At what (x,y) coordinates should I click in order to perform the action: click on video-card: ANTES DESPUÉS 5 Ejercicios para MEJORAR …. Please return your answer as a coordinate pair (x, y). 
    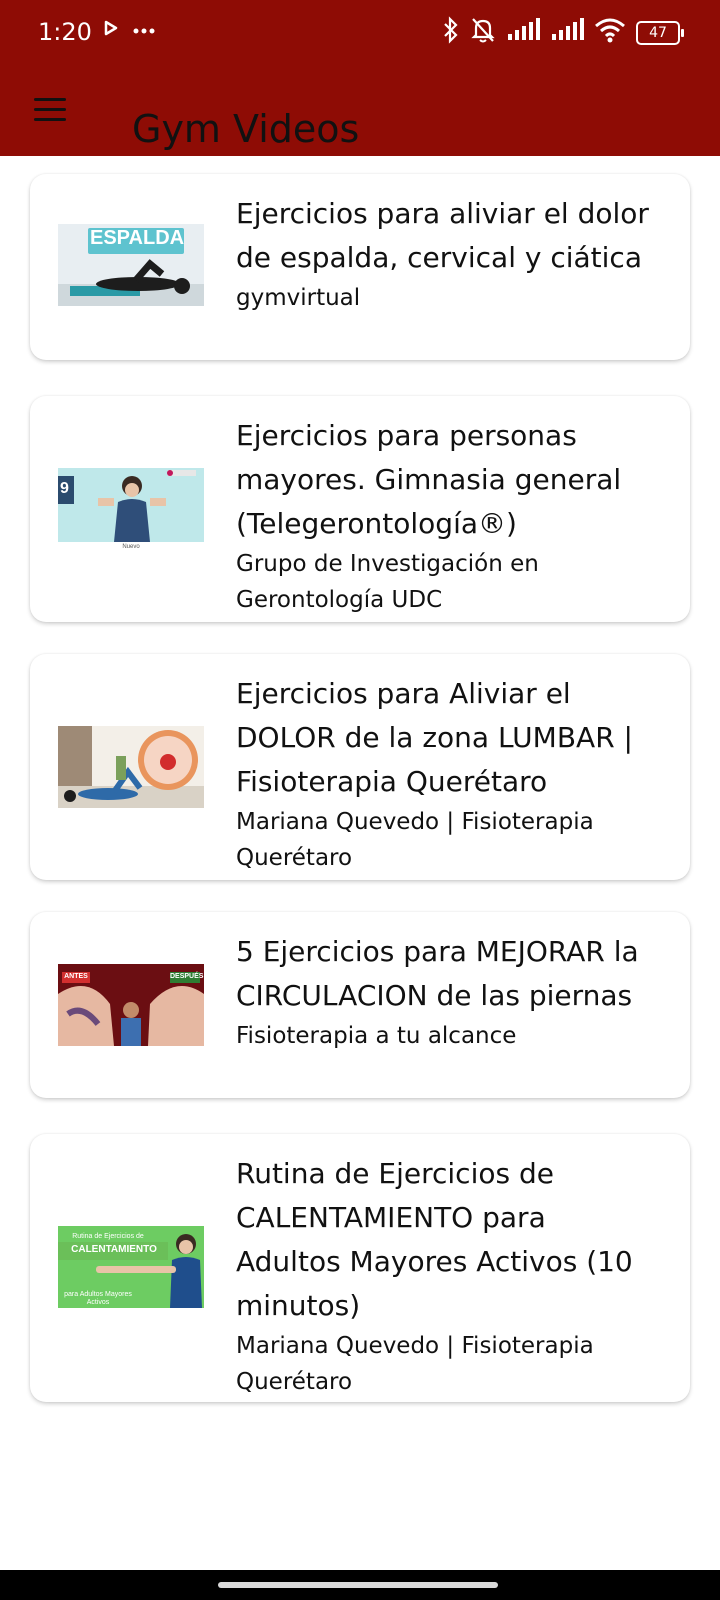
    Looking at the image, I should click on (360, 1005).